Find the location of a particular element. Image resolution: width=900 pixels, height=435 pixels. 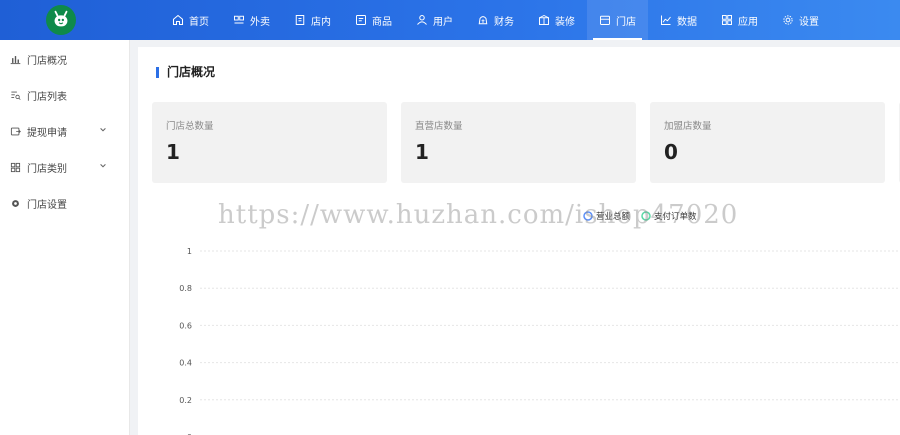

logo is located at coordinates (61, 20).